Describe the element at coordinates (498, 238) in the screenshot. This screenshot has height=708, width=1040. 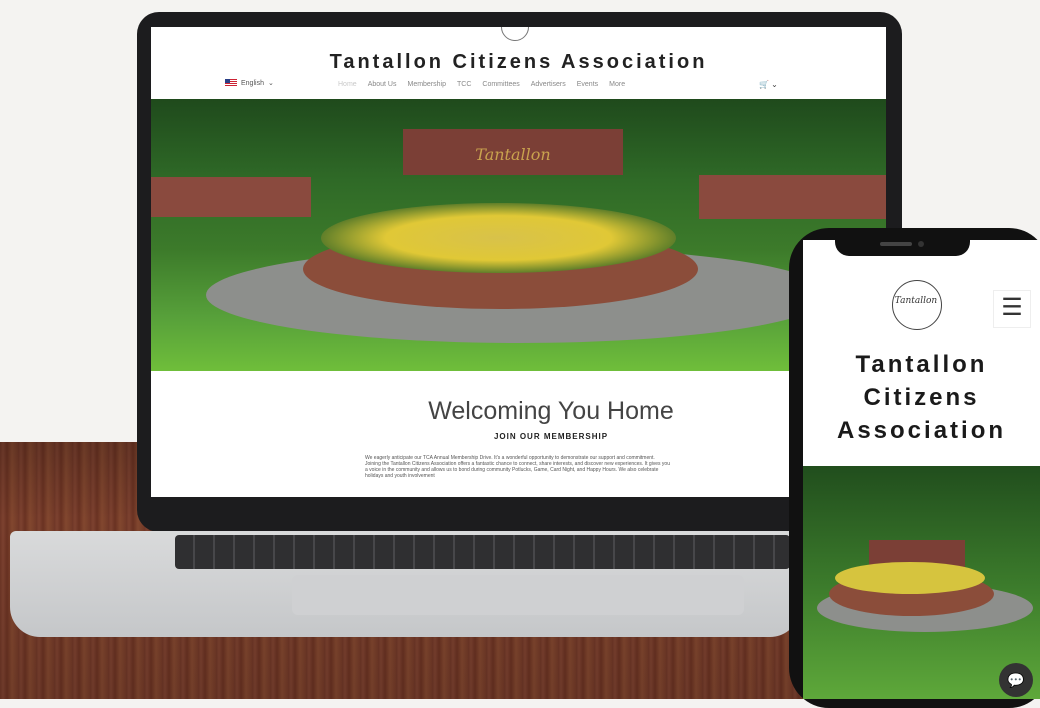
I see `flower-bed` at that location.